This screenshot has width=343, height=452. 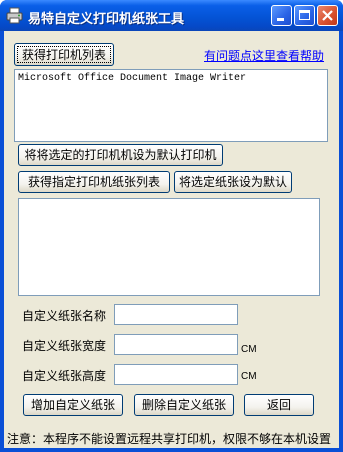 What do you see at coordinates (233, 182) in the screenshot?
I see `set-default-paper-button: 将选定纸张设为默认` at bounding box center [233, 182].